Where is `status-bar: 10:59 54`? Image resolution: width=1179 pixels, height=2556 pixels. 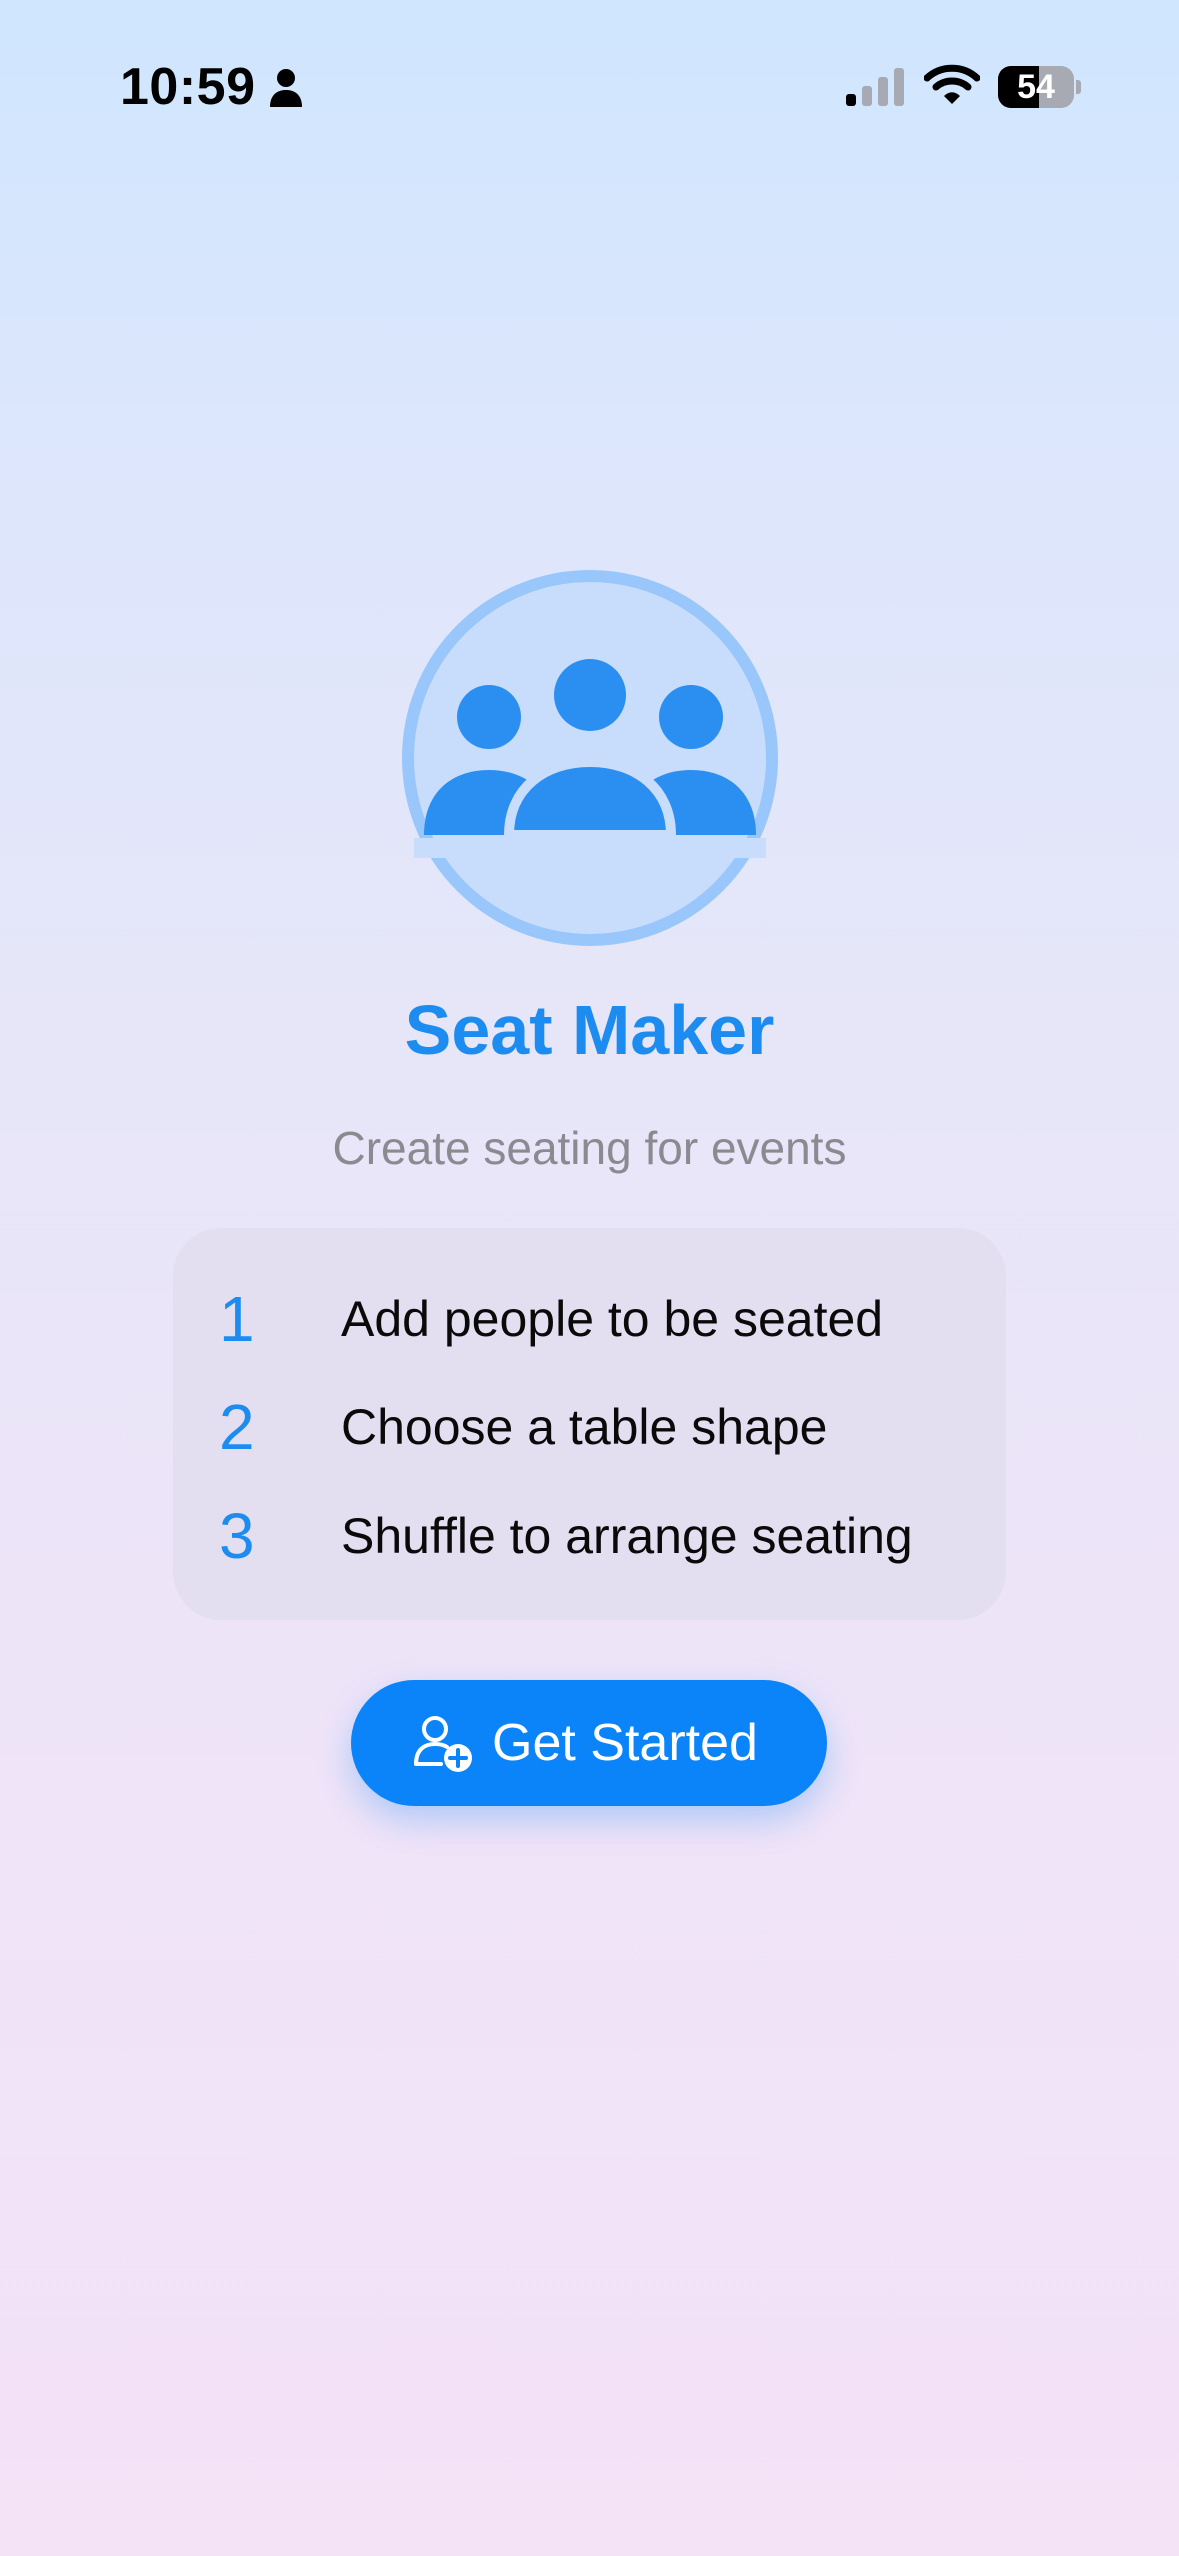
status-bar: 10:59 54 is located at coordinates (589, 85).